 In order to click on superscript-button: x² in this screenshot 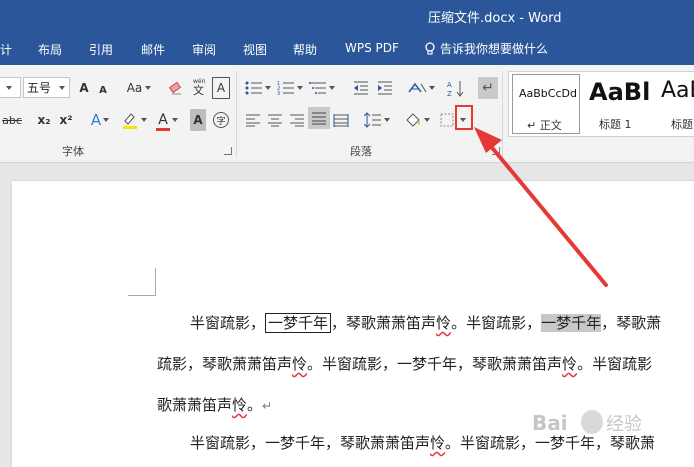, I will do `click(66, 120)`.